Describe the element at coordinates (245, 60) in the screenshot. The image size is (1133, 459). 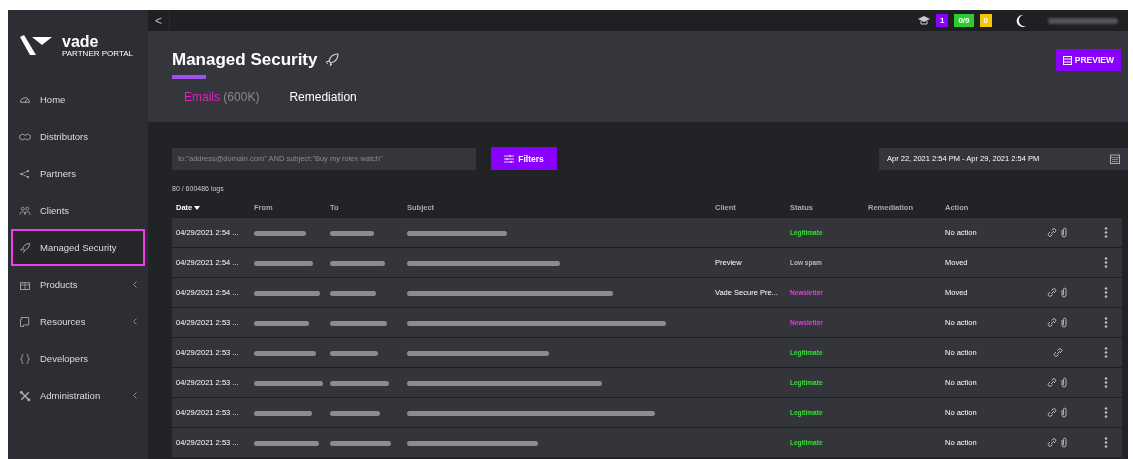
I see `page-title: Managed Security` at that location.